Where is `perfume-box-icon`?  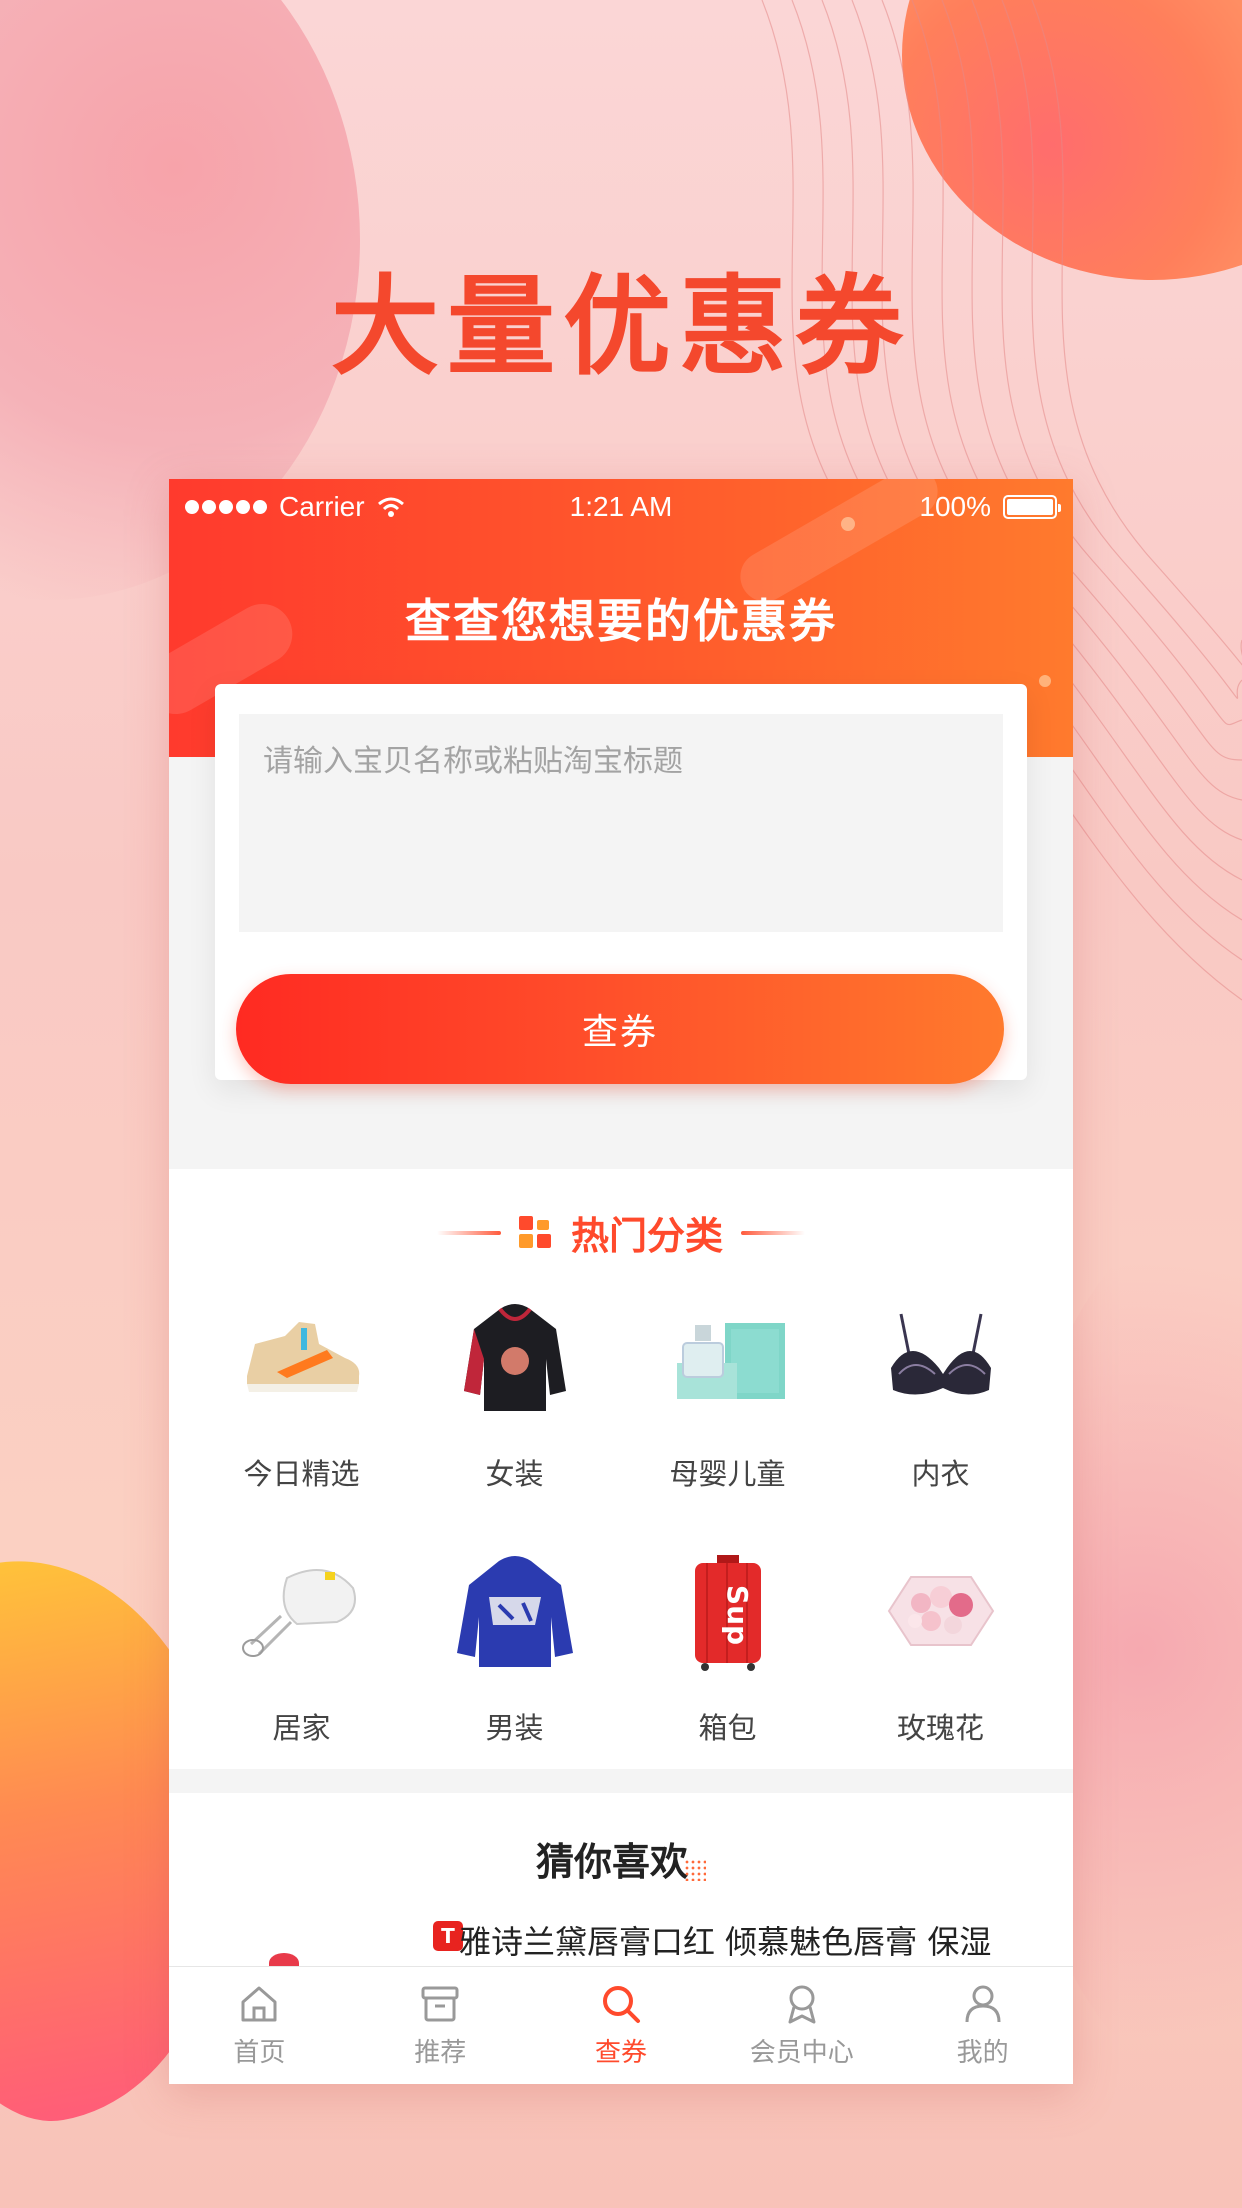
perfume-box-icon is located at coordinates (728, 1359).